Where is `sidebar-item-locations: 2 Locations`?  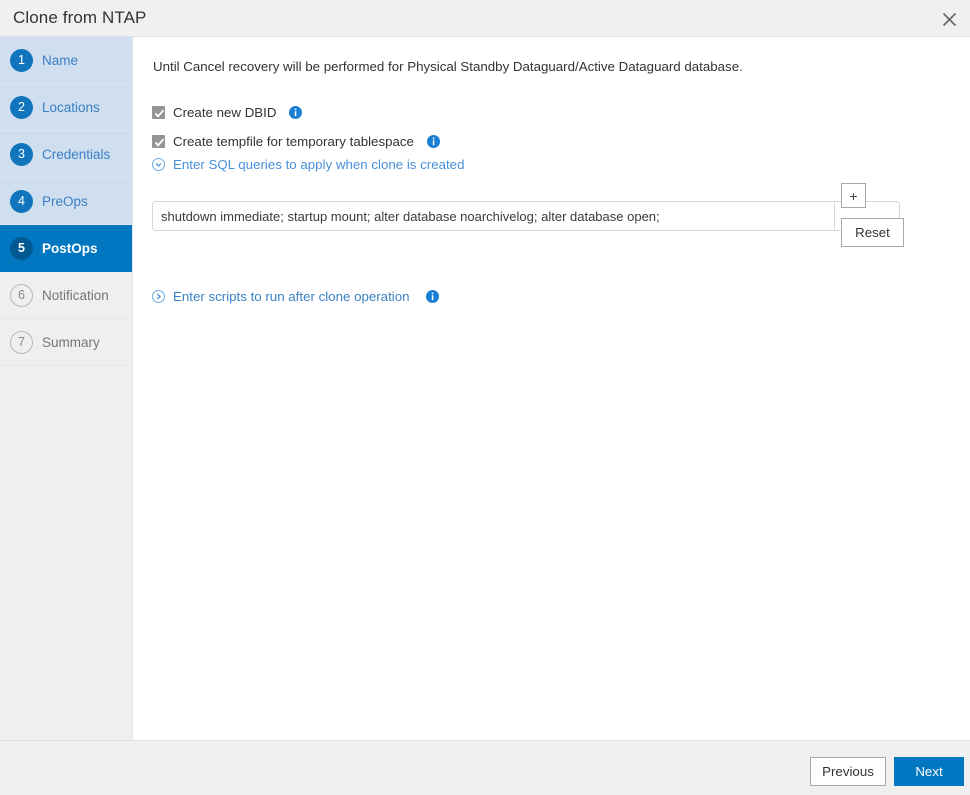
sidebar-item-locations: 2 Locations is located at coordinates (66, 107).